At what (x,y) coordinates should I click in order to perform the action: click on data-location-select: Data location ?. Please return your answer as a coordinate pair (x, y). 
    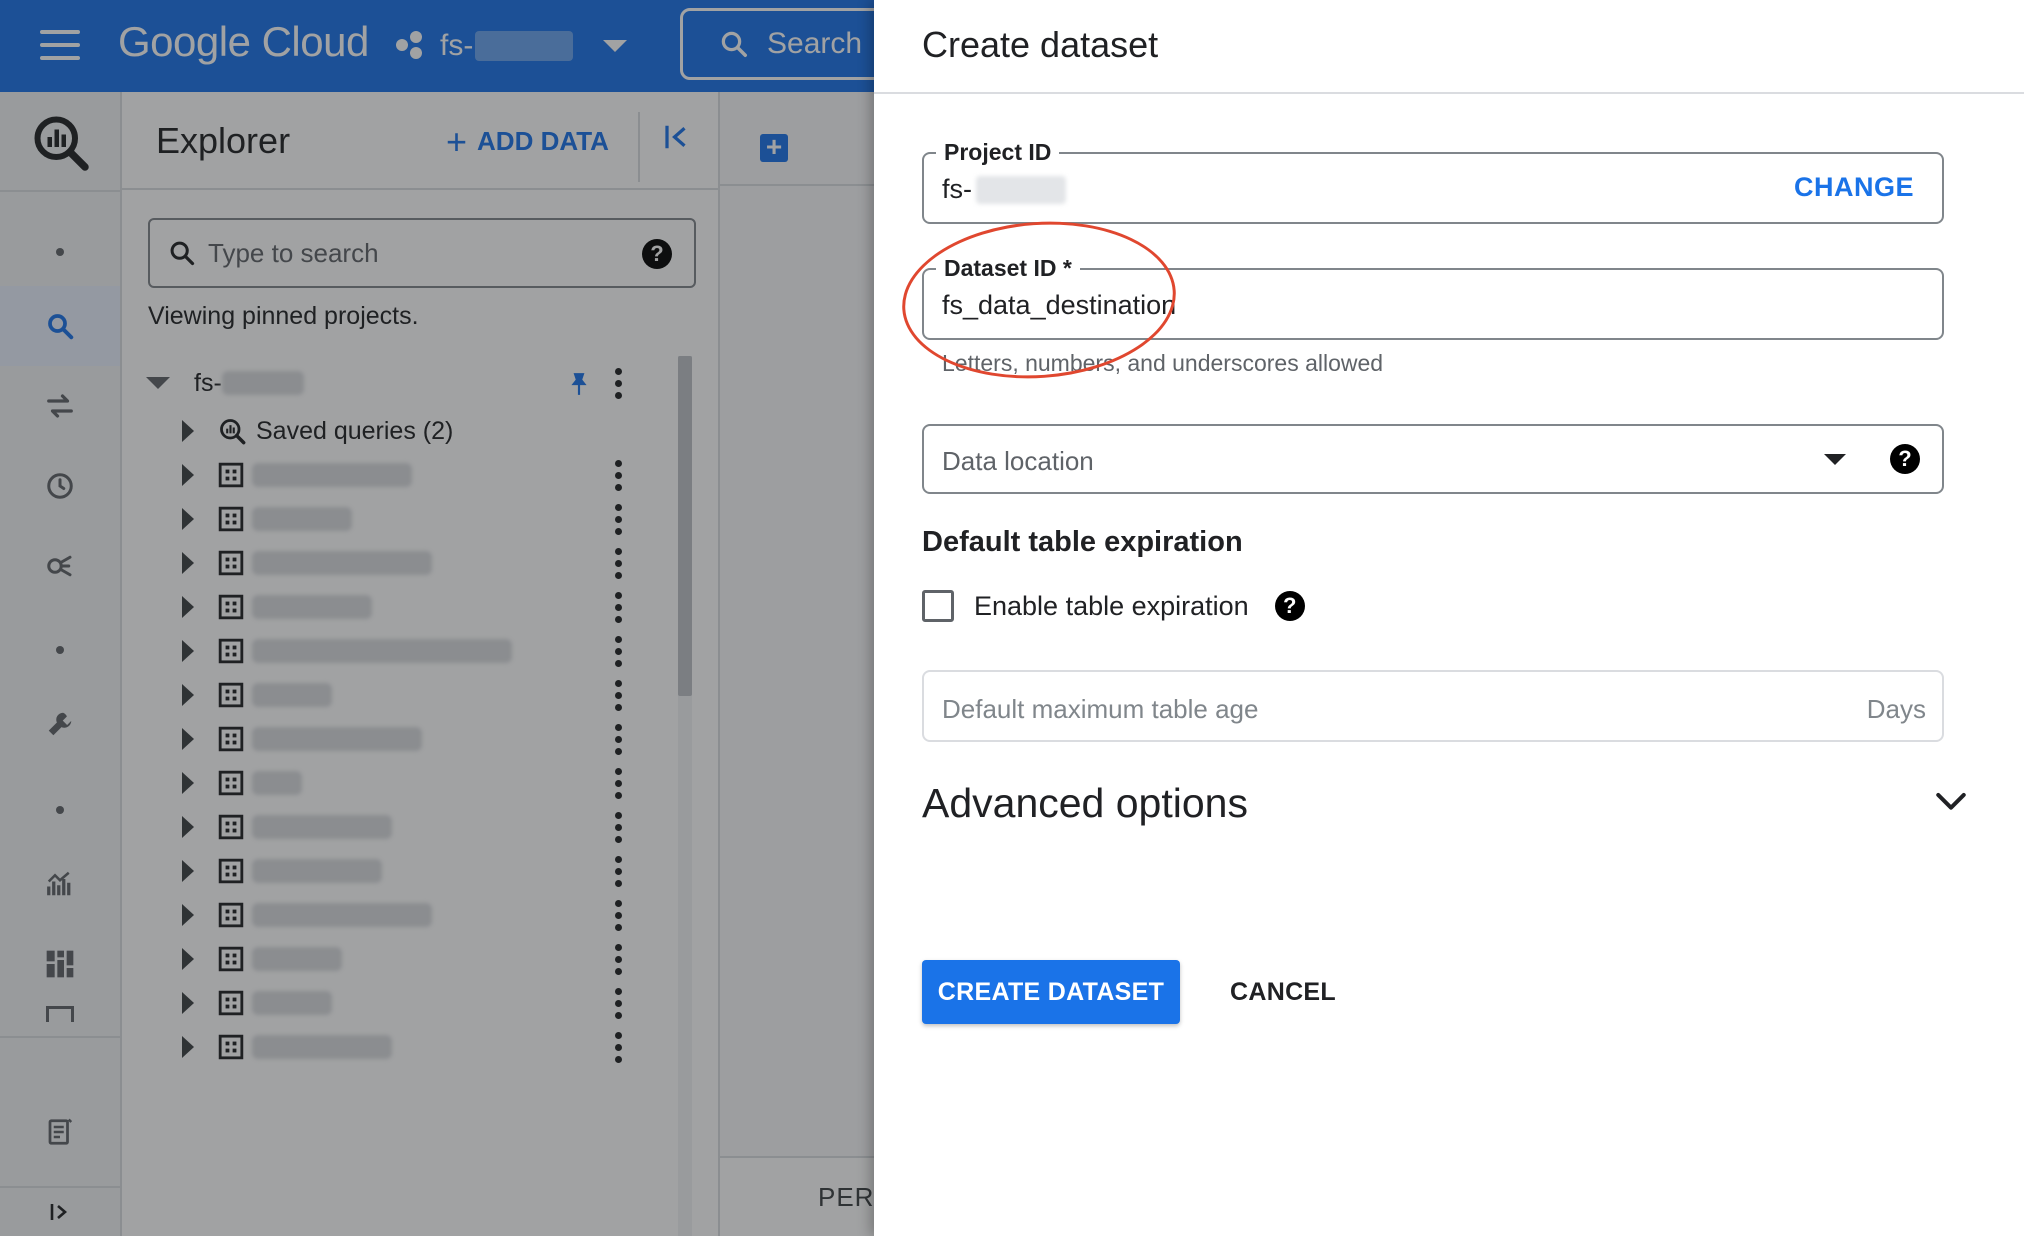
    Looking at the image, I should click on (1433, 459).